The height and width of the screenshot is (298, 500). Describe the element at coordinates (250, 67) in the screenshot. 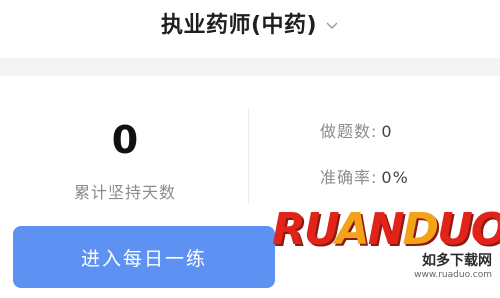

I see `section-divider` at that location.